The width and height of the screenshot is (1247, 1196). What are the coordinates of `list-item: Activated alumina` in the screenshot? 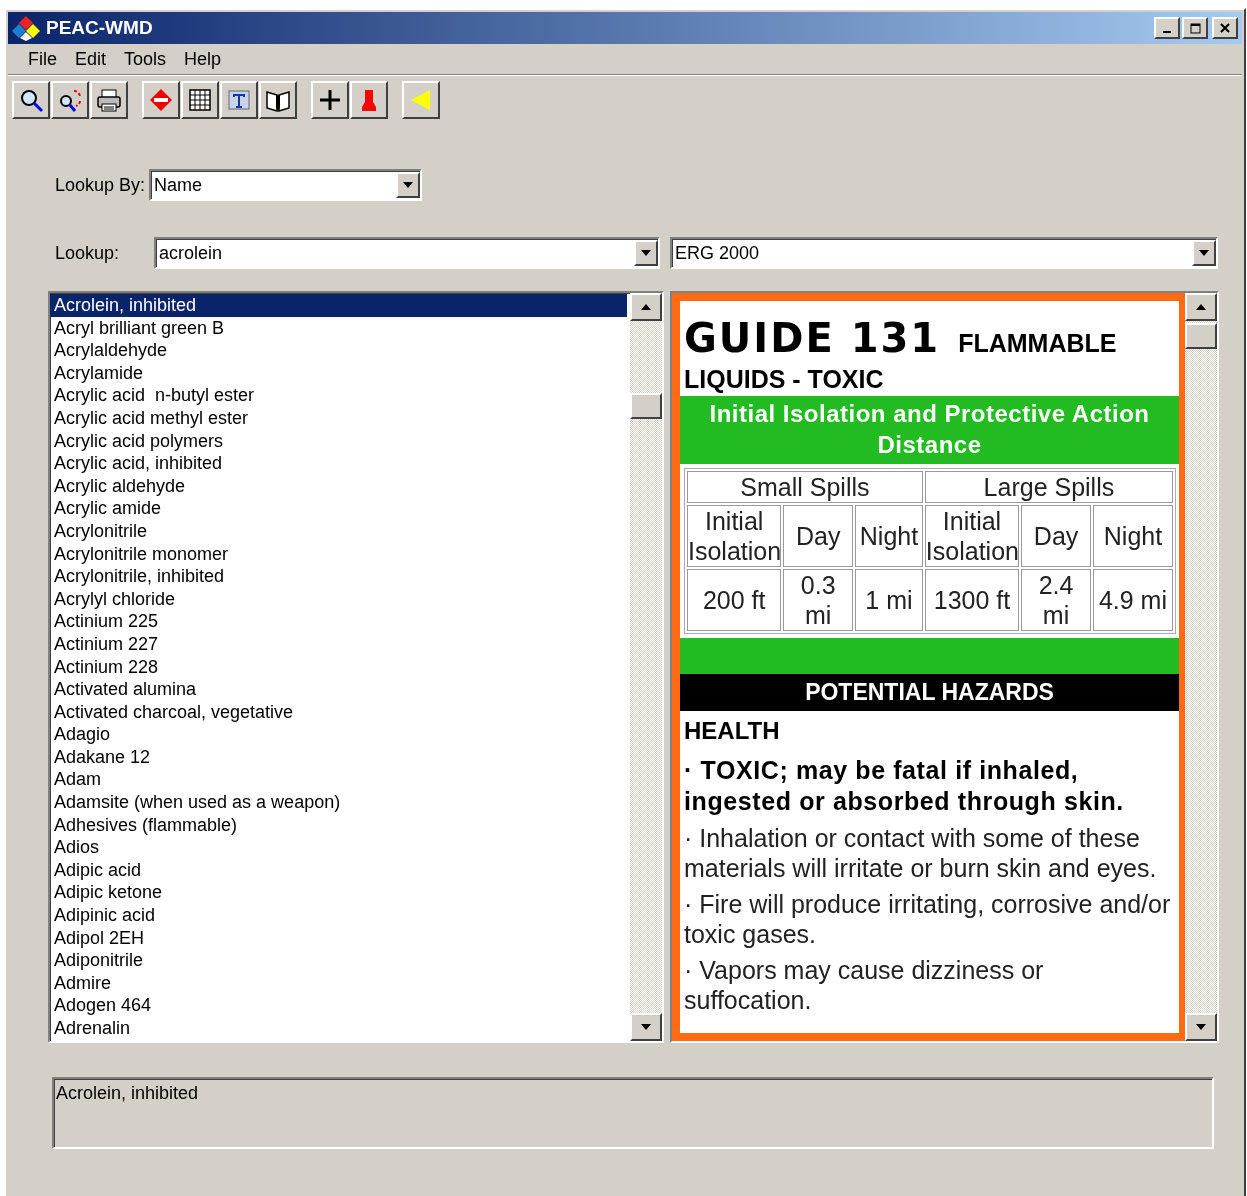 It's located at (338, 689).